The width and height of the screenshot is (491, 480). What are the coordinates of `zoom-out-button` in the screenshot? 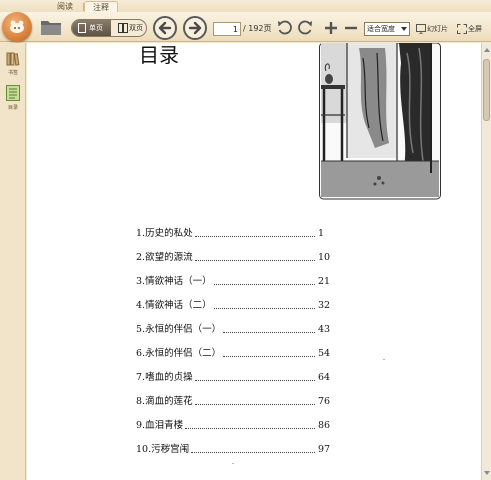 It's located at (351, 28).